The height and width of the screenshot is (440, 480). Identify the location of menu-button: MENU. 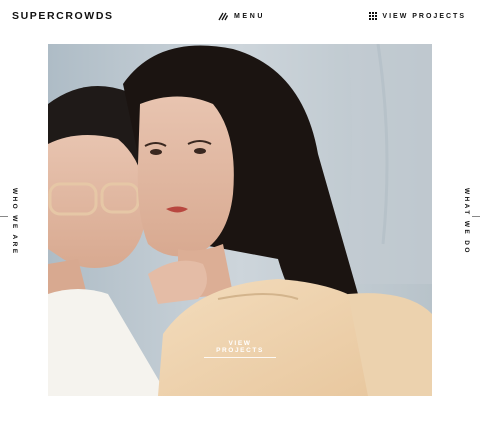
(241, 16).